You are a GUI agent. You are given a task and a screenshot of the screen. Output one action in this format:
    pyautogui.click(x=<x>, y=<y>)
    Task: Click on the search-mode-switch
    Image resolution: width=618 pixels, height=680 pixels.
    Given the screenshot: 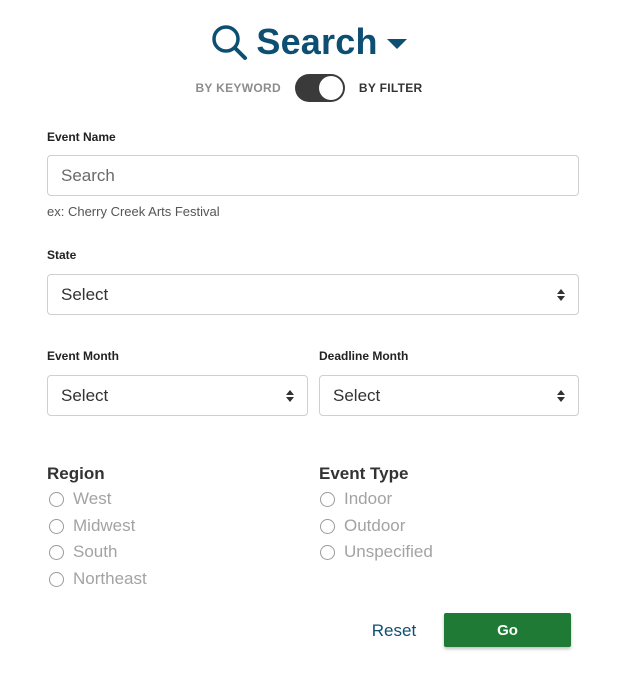 What is the action you would take?
    pyautogui.click(x=319, y=88)
    